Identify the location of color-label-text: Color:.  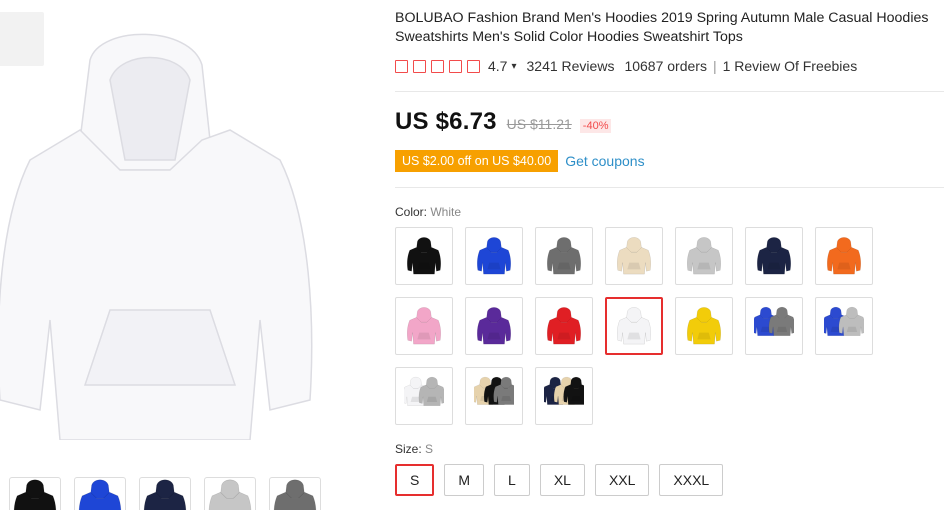
(411, 212).